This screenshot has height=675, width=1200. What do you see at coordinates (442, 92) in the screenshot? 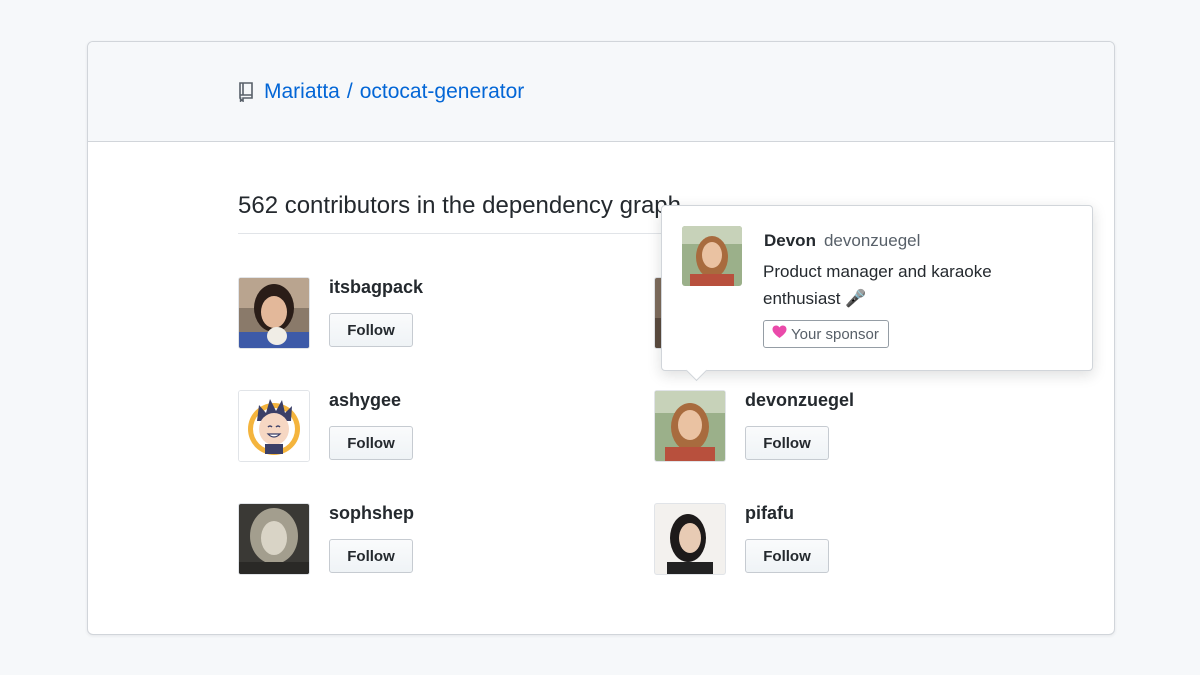
I see `repo-name-link: octocat-generator` at bounding box center [442, 92].